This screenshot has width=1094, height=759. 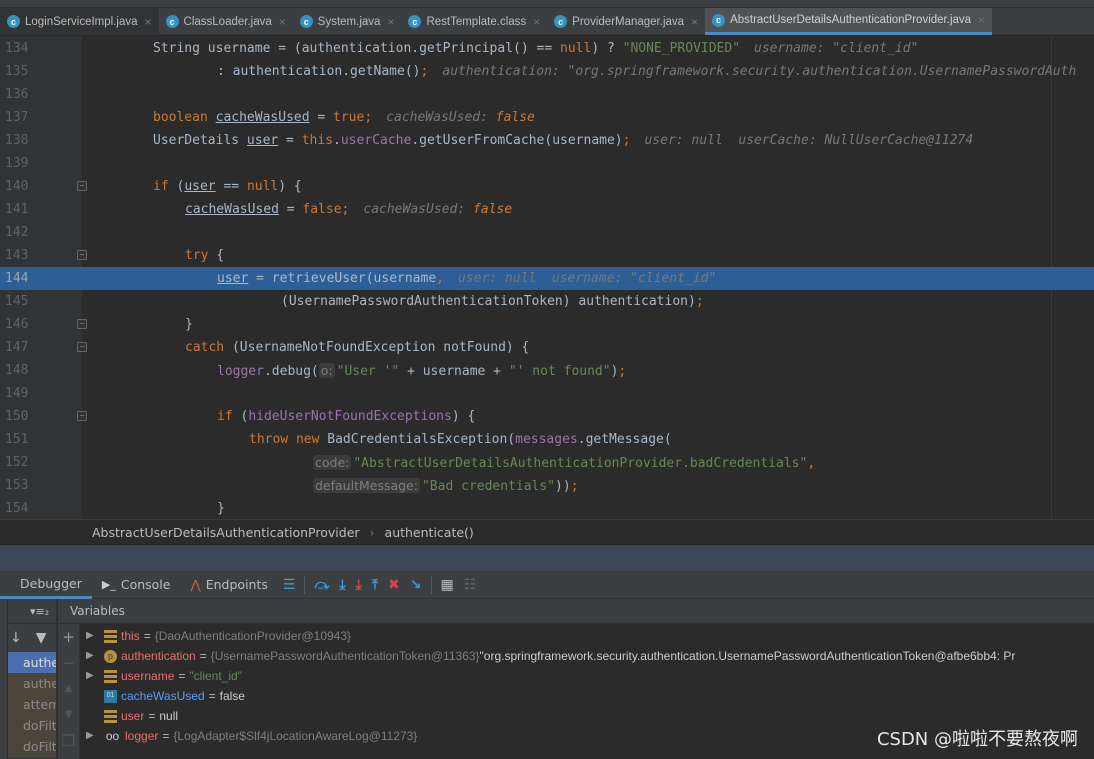 I want to click on breadcrumb-method: authenticate(), so click(x=429, y=532).